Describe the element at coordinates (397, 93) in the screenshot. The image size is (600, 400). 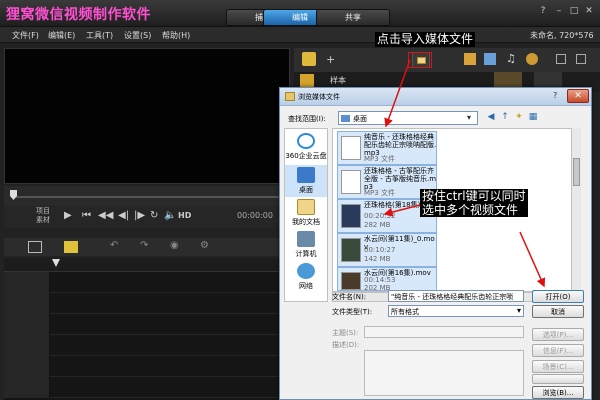
I see `import-arrow` at that location.